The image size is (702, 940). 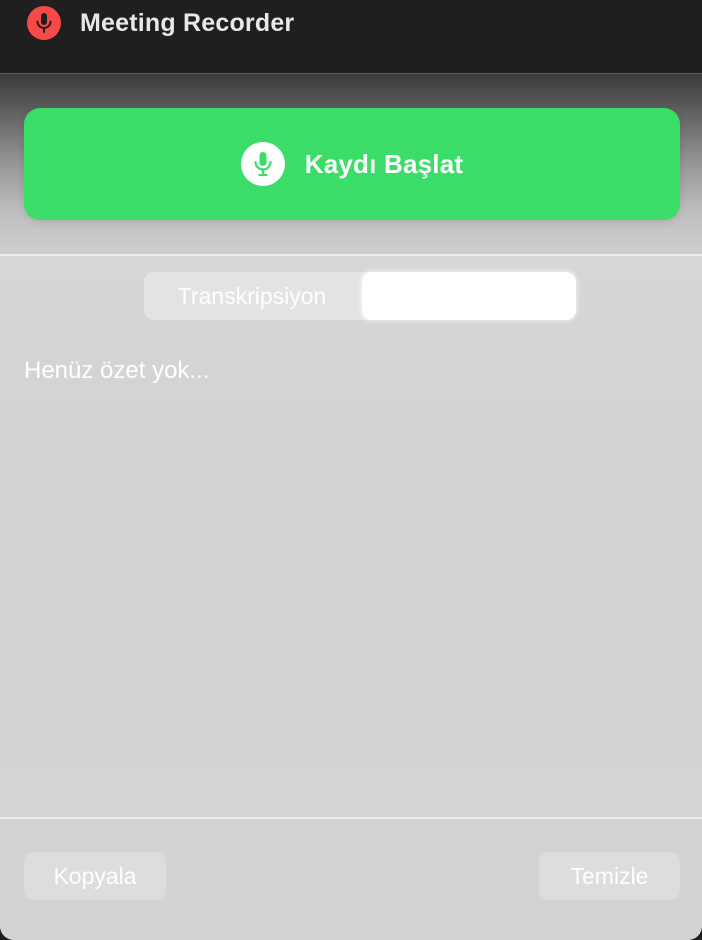 What do you see at coordinates (384, 163) in the screenshot?
I see `start-recording-label: Kaydı Başlat` at bounding box center [384, 163].